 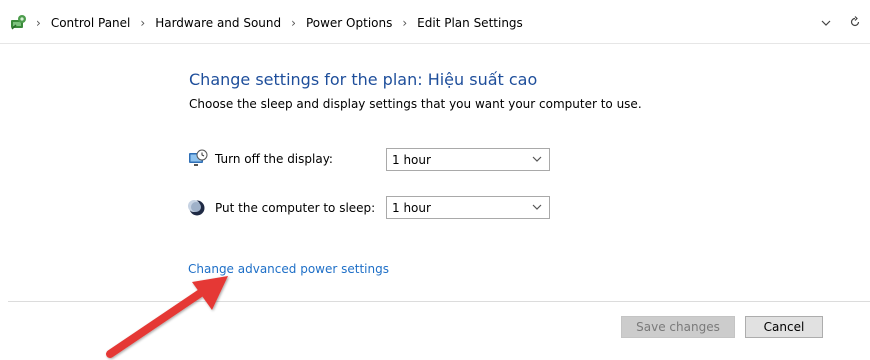 What do you see at coordinates (678, 327) in the screenshot?
I see `save-changes-button: Save changes` at bounding box center [678, 327].